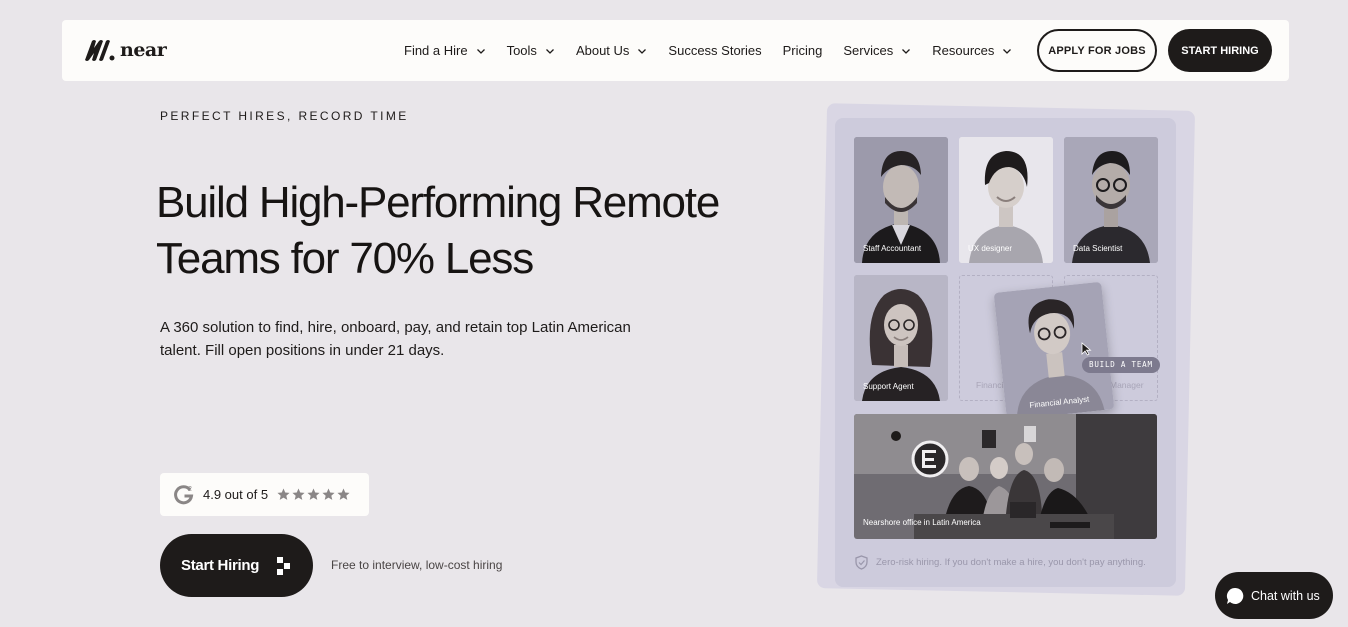 The width and height of the screenshot is (1348, 627). Describe the element at coordinates (345, 258) in the screenshot. I see `headline-line-2: Teams for 70% Less` at that location.